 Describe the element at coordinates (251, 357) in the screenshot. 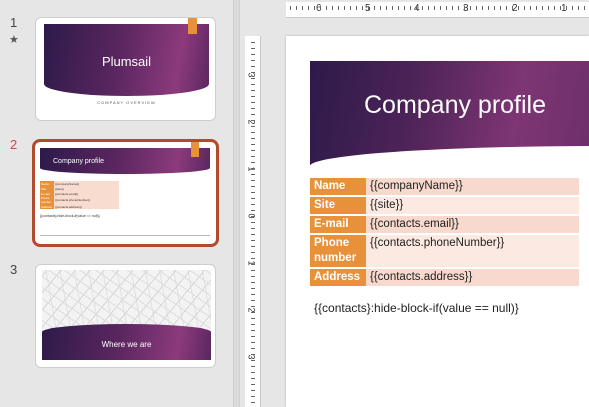

I see `ruler-number: 3` at that location.